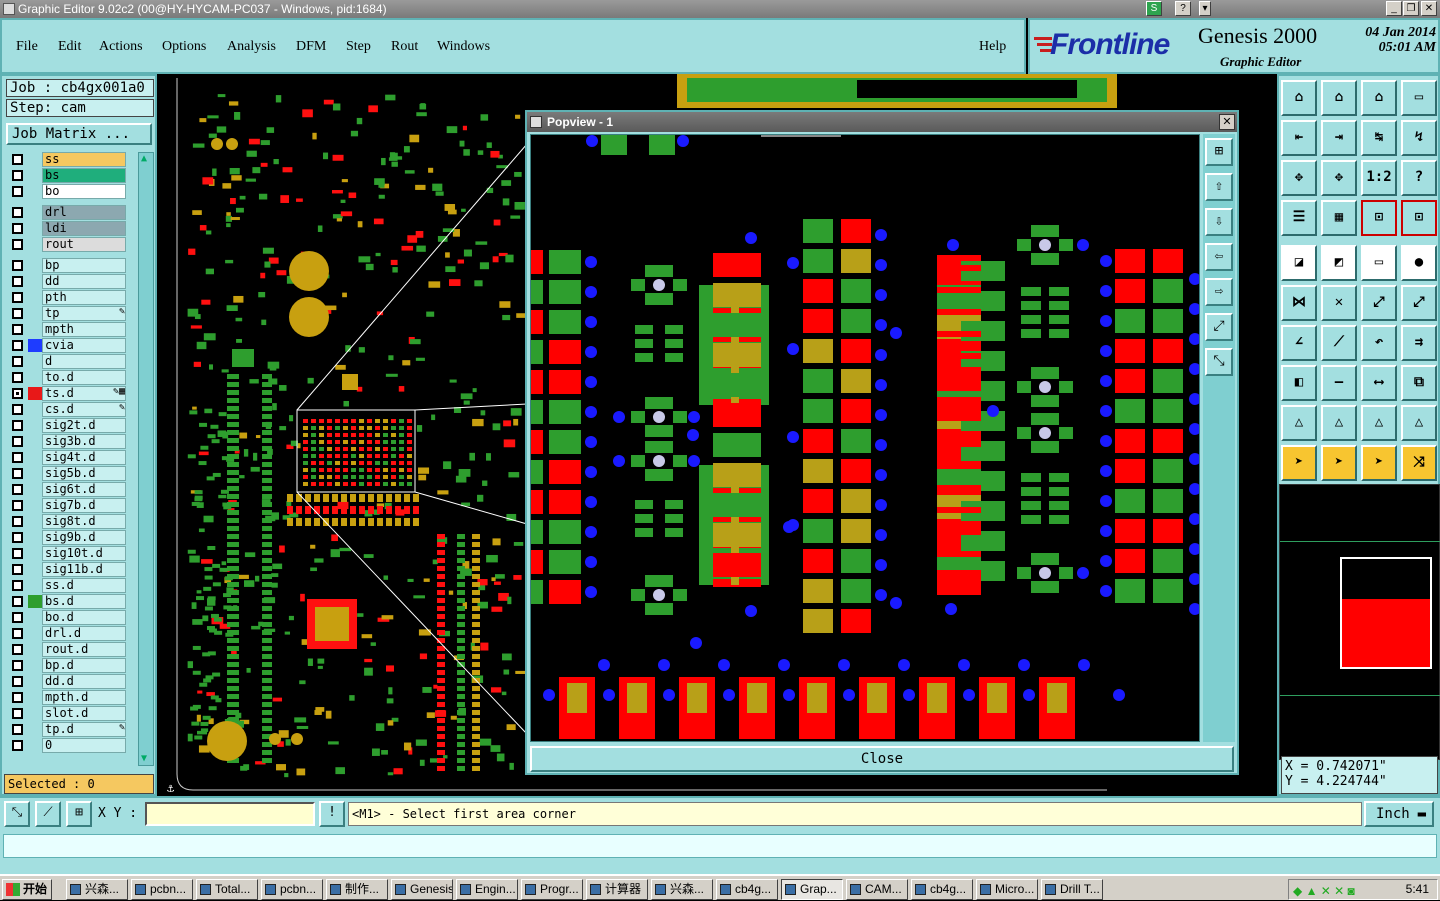 Image resolution: width=1440 pixels, height=901 pixels. Describe the element at coordinates (84, 681) in the screenshot. I see `layer-name: dd.d` at that location.